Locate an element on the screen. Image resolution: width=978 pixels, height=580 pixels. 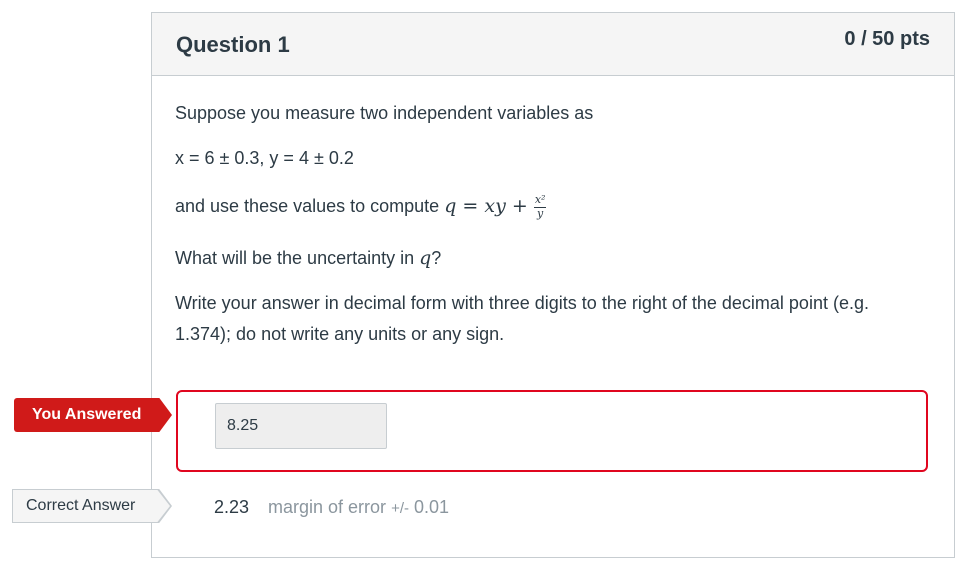
question-line-4-suffix: ? is located at coordinates (436, 258).